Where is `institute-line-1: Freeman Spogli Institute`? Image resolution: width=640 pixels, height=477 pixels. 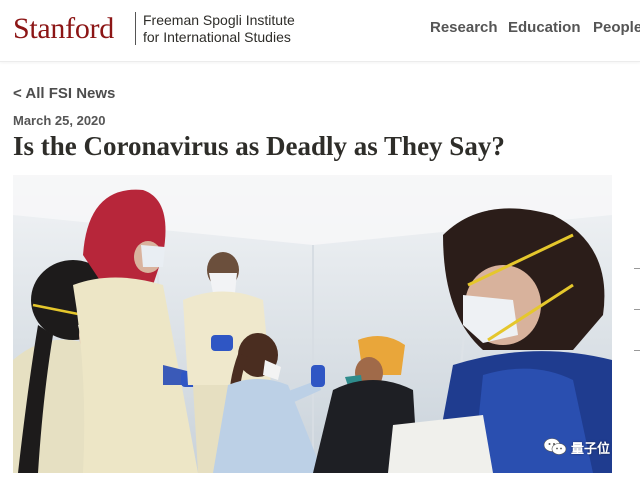 institute-line-1: Freeman Spogli Institute is located at coordinates (219, 20).